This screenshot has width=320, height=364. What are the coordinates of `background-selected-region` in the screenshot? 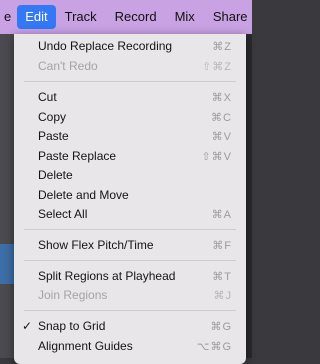 It's located at (7, 264).